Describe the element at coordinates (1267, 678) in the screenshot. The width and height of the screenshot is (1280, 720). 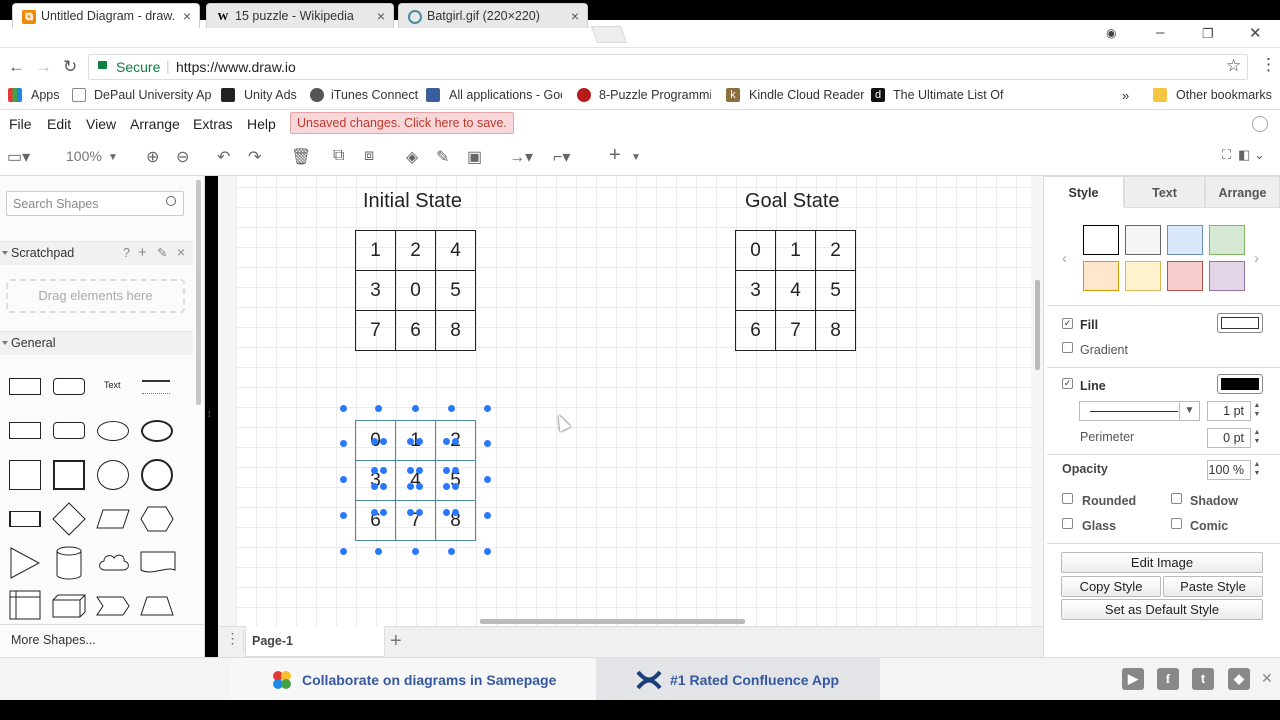
I see `close-footer-icon: ✕` at that location.